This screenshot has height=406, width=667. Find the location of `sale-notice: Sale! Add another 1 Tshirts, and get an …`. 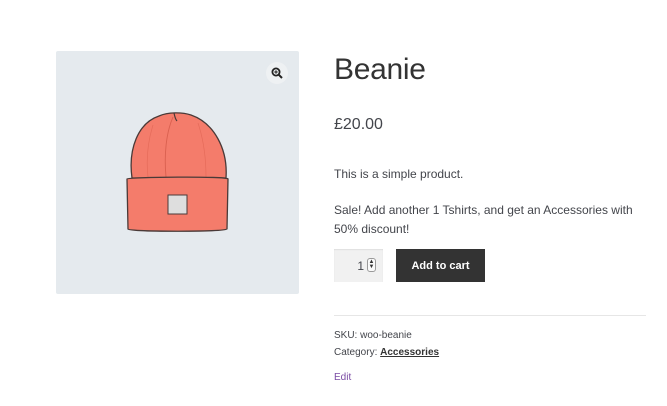

sale-notice: Sale! Add another 1 Tshirts, and get an … is located at coordinates (483, 219).